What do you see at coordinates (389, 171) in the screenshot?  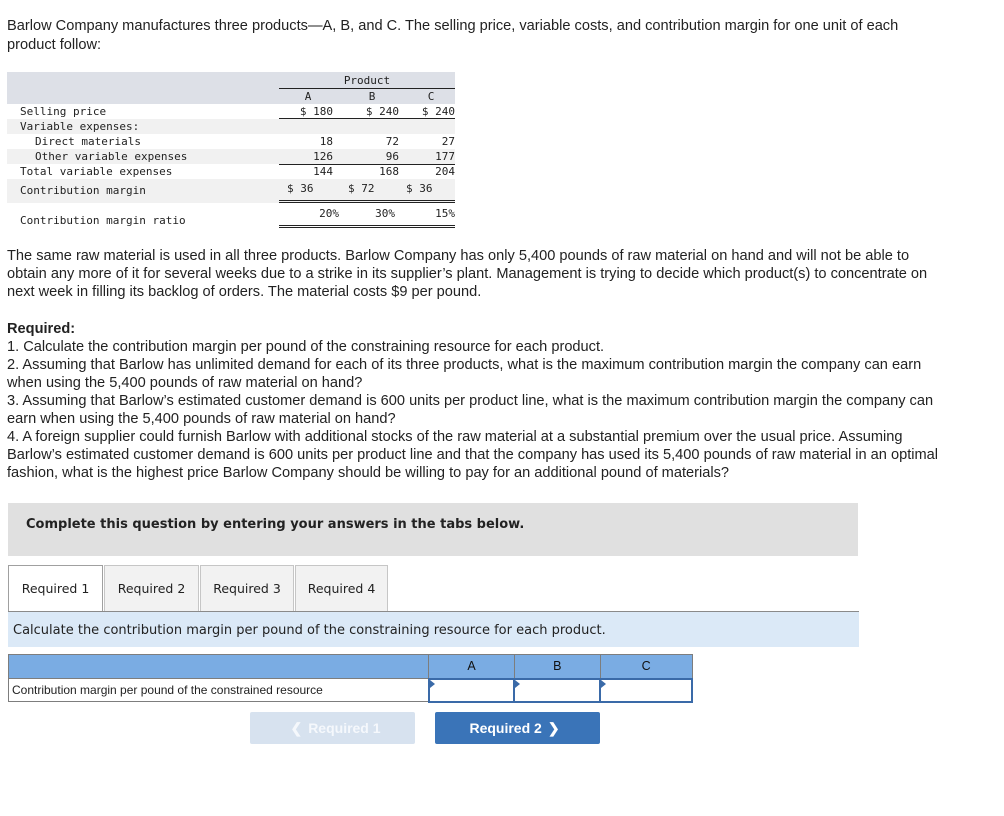 I see `cell-b: 168` at bounding box center [389, 171].